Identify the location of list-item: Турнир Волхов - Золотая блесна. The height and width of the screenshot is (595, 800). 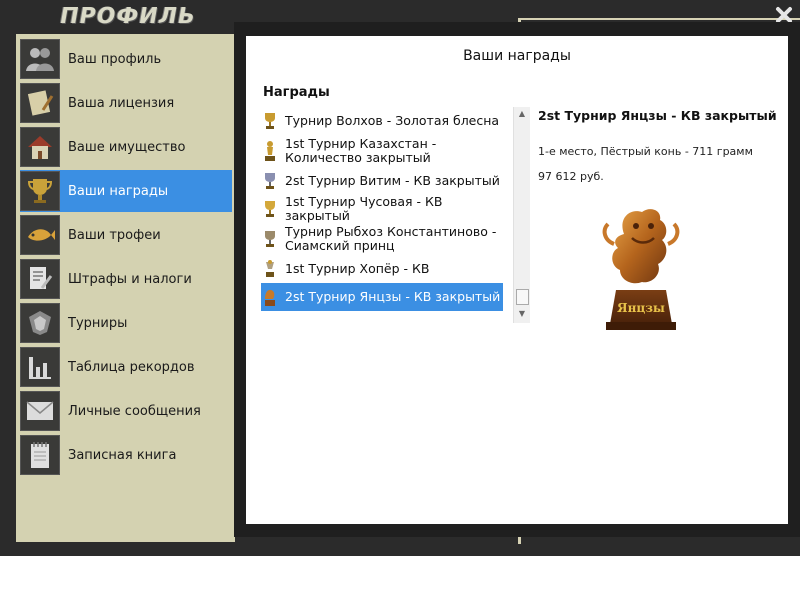
(382, 121).